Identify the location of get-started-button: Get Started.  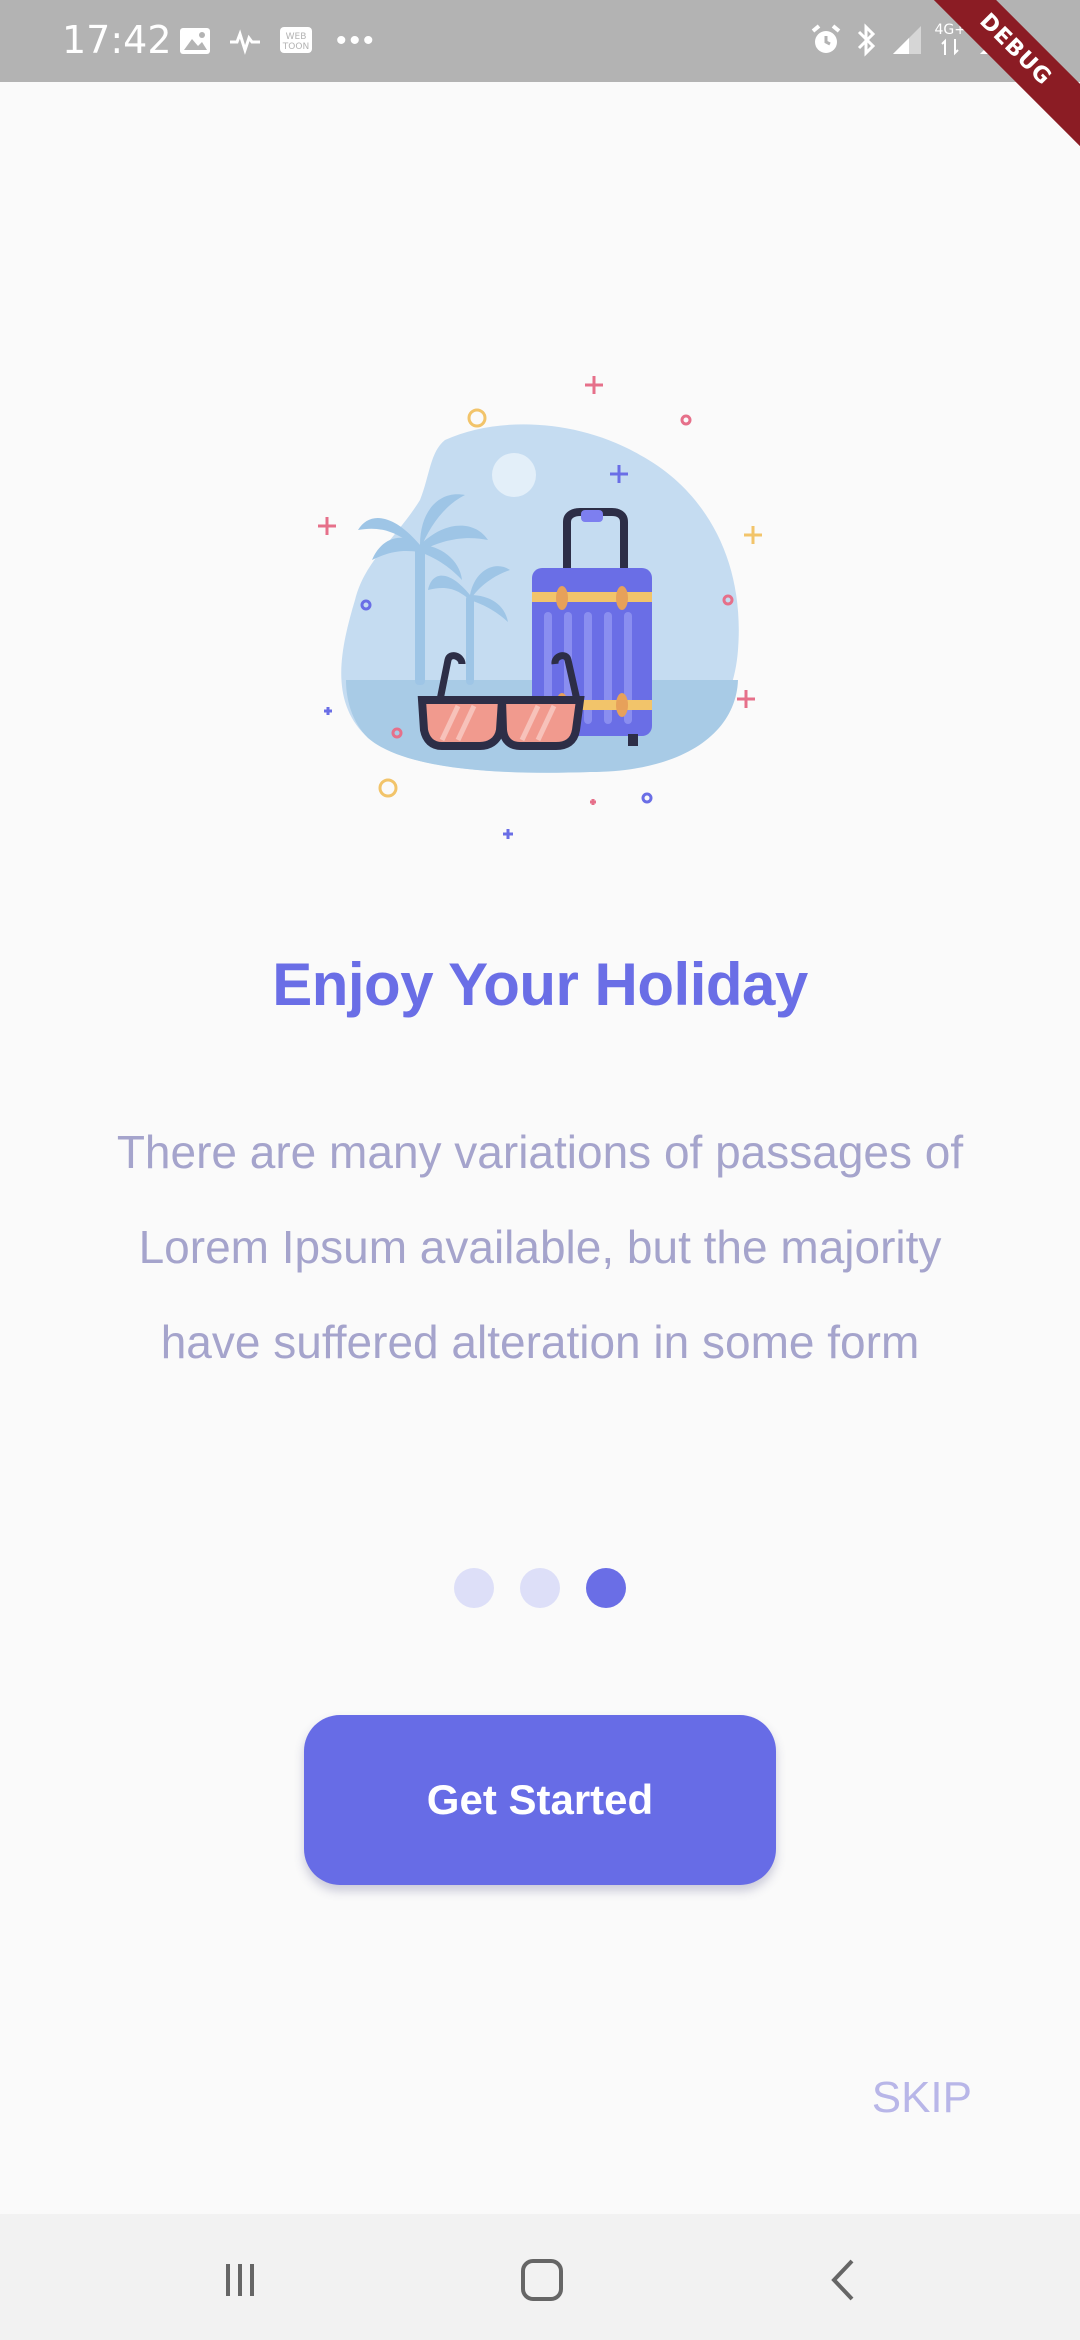
(540, 1800).